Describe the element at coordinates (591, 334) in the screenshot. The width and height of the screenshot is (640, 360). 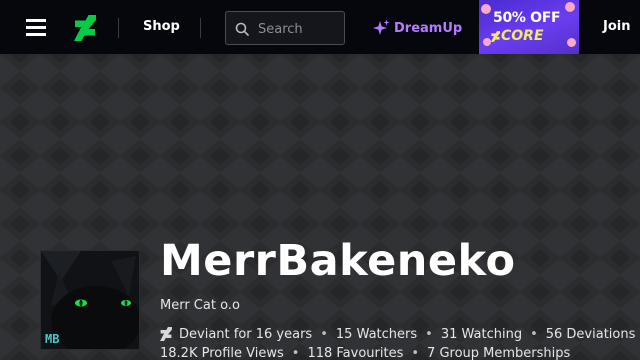
I see `deviations-link: 56 Deviations` at that location.